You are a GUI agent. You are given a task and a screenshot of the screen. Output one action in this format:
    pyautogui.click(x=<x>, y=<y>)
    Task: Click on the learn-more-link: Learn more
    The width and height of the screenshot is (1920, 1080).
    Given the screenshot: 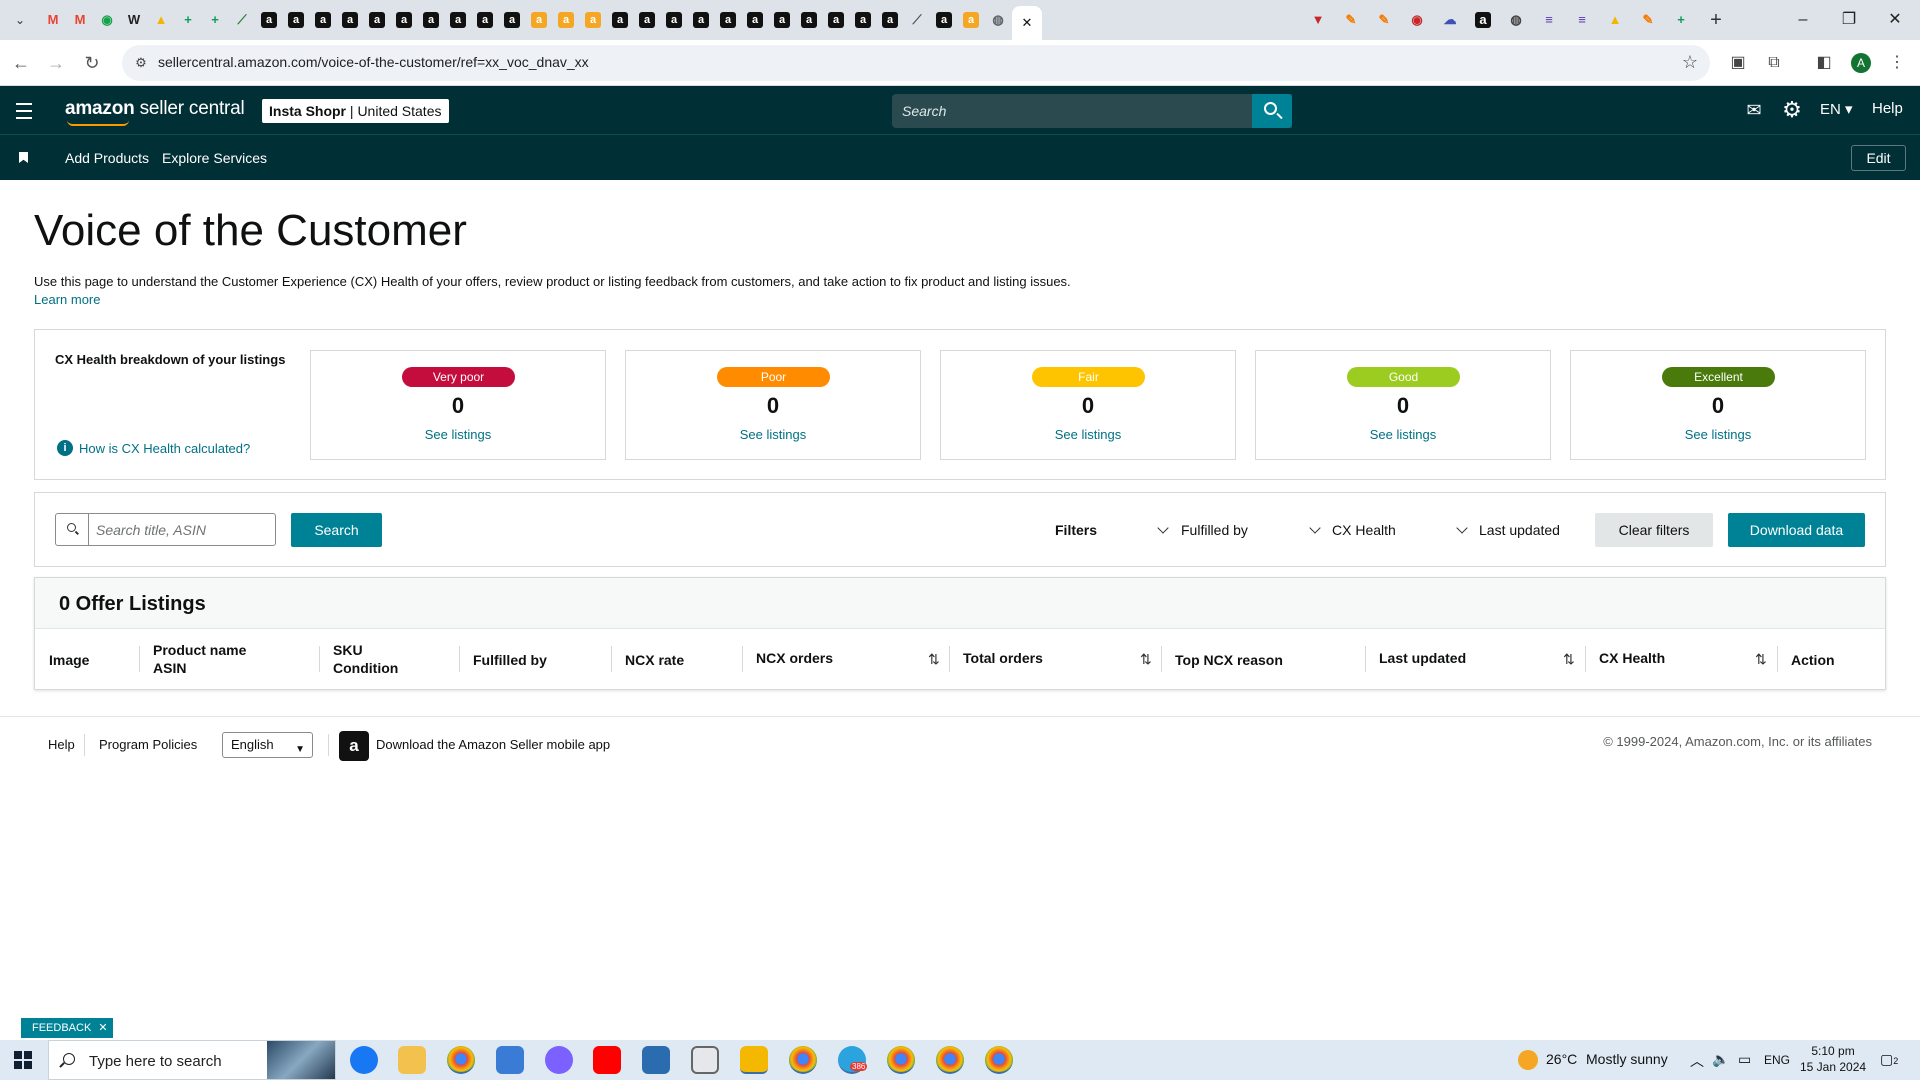 What is the action you would take?
    pyautogui.click(x=67, y=299)
    